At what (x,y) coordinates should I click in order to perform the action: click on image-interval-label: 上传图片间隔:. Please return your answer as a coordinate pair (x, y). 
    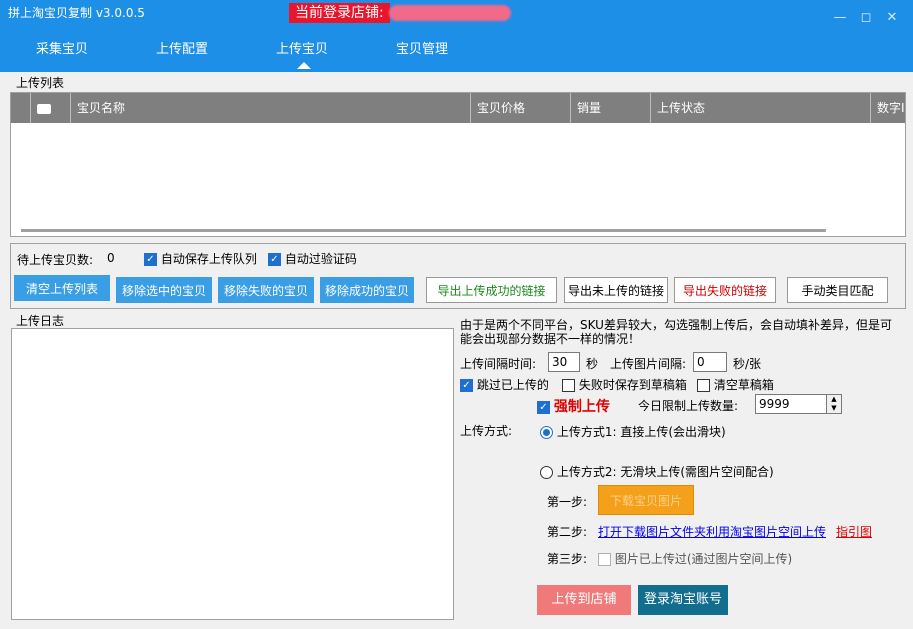
    Looking at the image, I should click on (648, 364).